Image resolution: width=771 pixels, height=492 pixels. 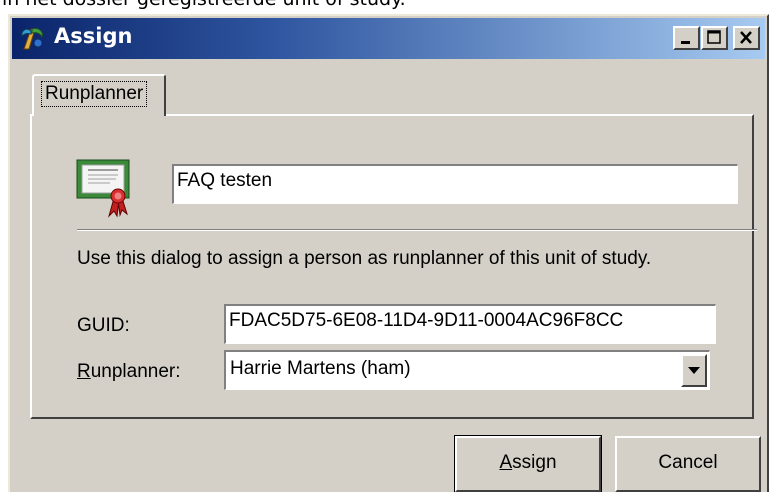 I want to click on maximize-icon, so click(x=714, y=37).